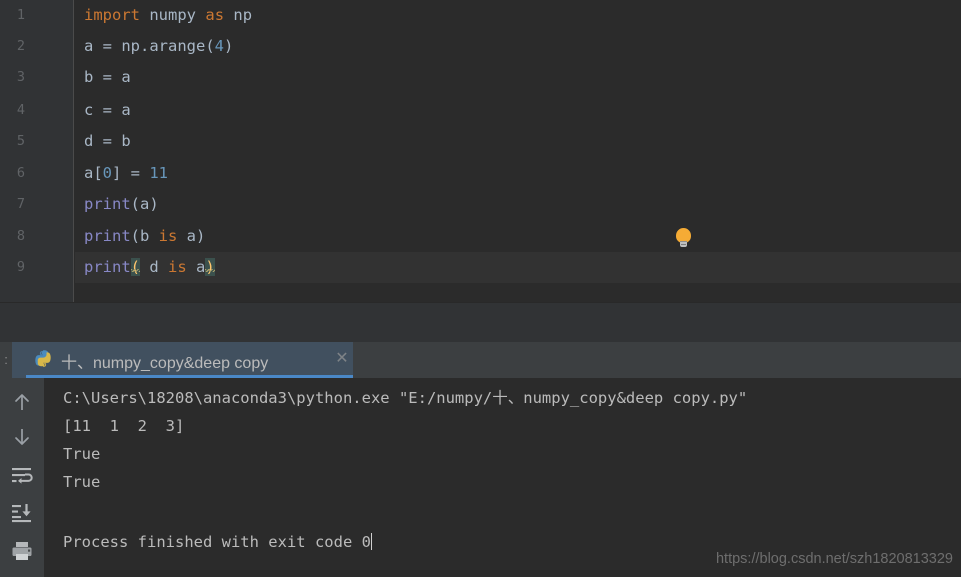  I want to click on tool-window-strip-label: :, so click(6, 359).